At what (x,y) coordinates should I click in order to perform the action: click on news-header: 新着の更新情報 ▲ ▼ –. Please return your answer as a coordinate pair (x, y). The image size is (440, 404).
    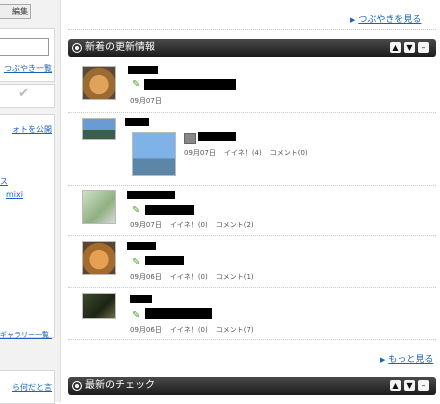
    Looking at the image, I should click on (252, 48).